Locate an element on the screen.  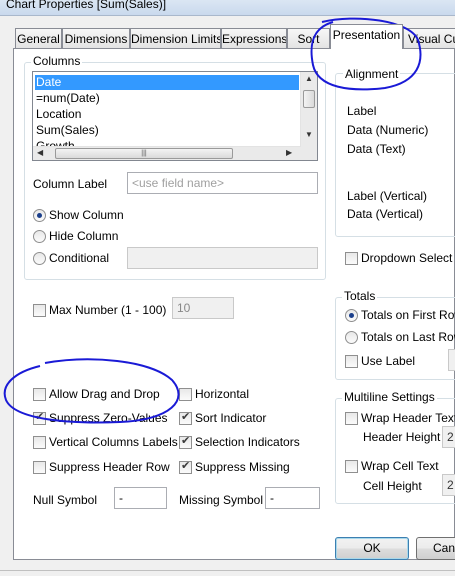
tab-presentation: Presentation is located at coordinates (366, 36).